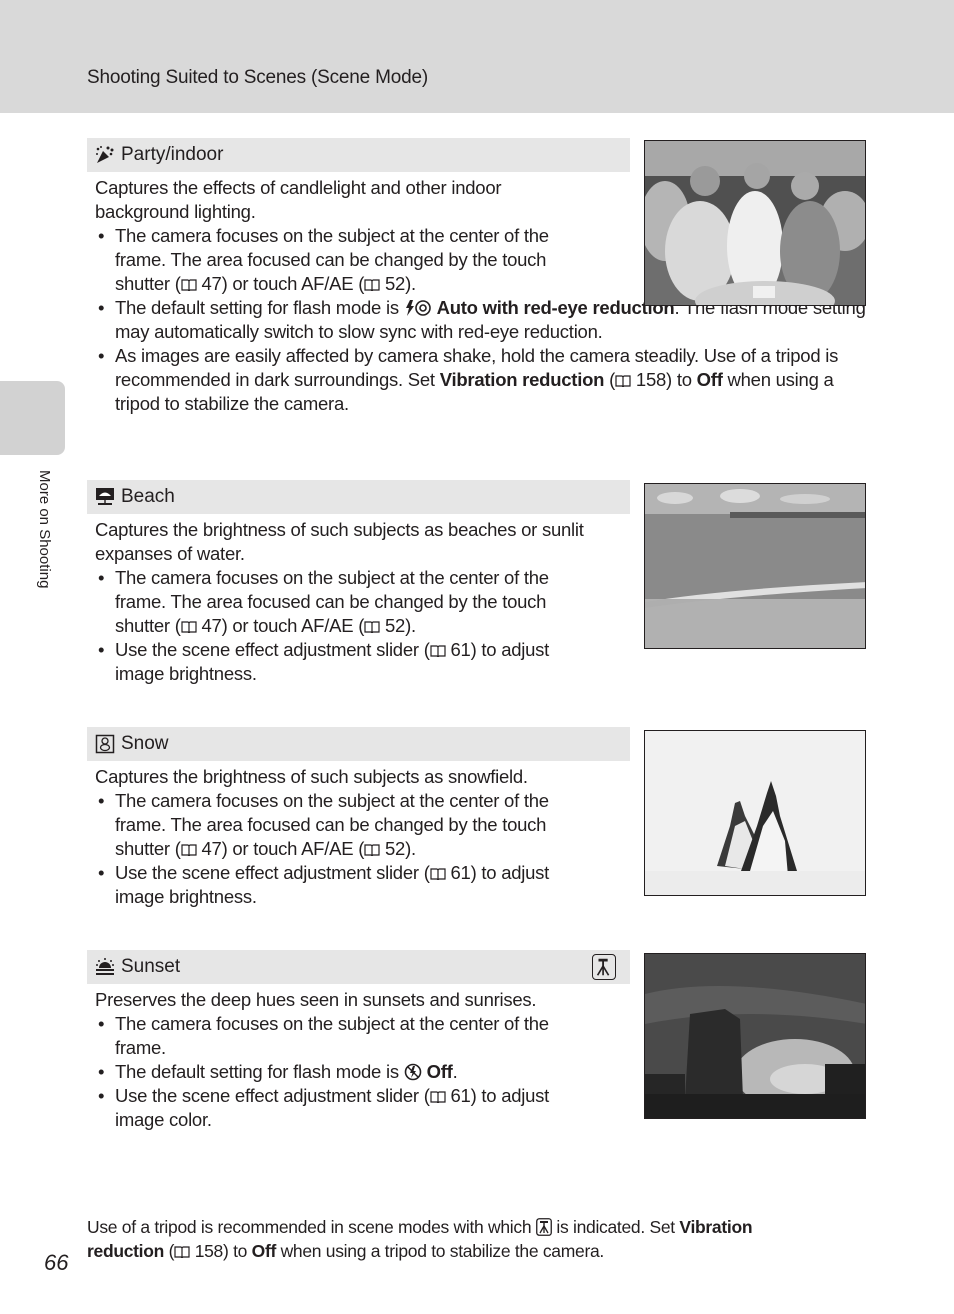  I want to click on party-indoor-icon, so click(105, 154).